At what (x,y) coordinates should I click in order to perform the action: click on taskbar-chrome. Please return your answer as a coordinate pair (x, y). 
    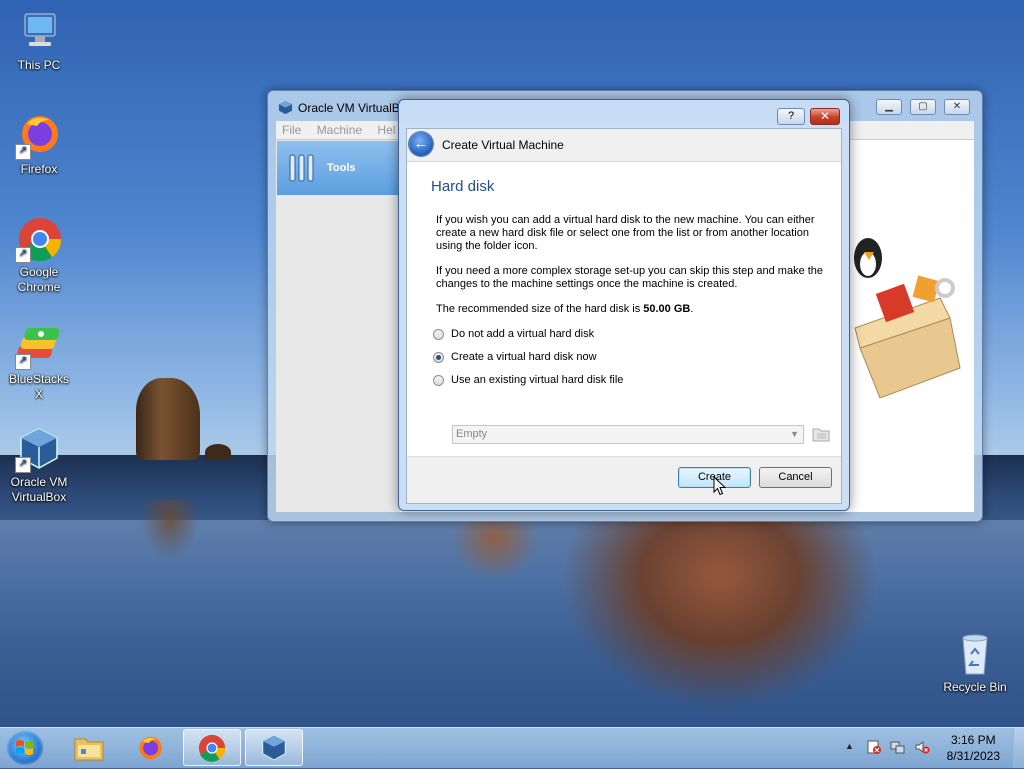
    Looking at the image, I should click on (212, 747).